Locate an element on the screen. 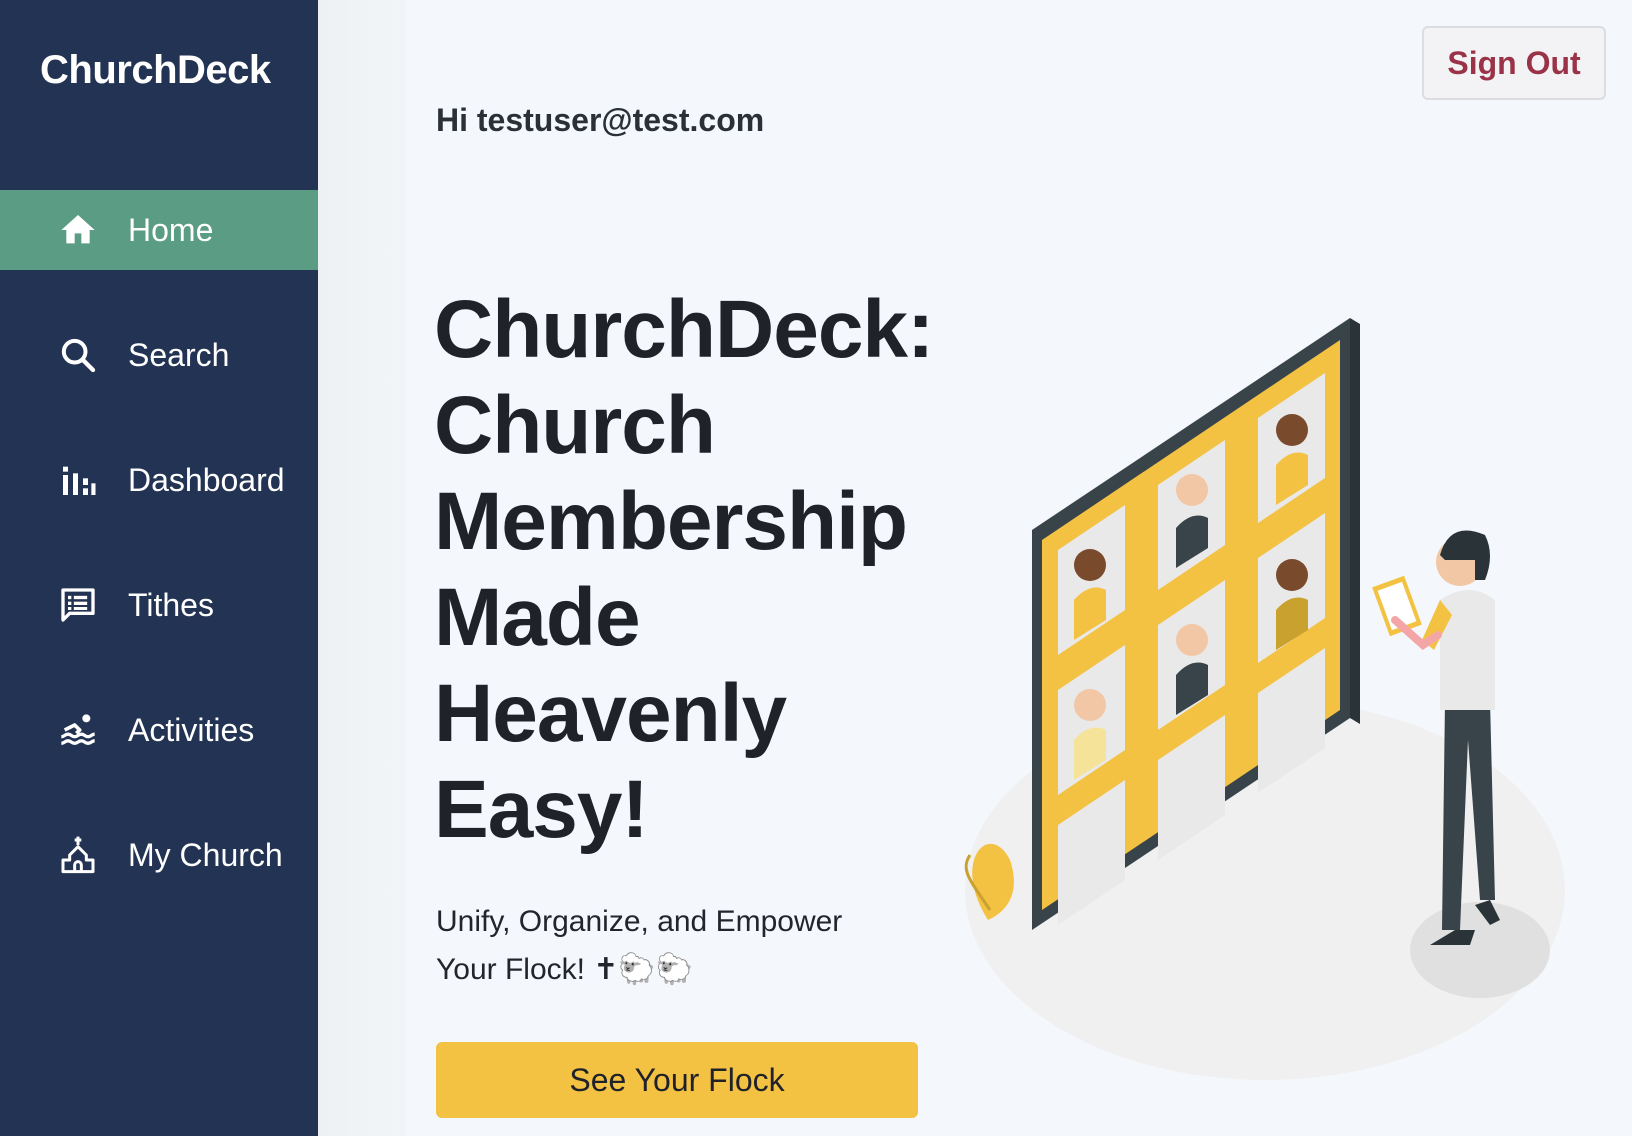 The height and width of the screenshot is (1136, 1632). sidebar-item-label: Activities is located at coordinates (191, 729).